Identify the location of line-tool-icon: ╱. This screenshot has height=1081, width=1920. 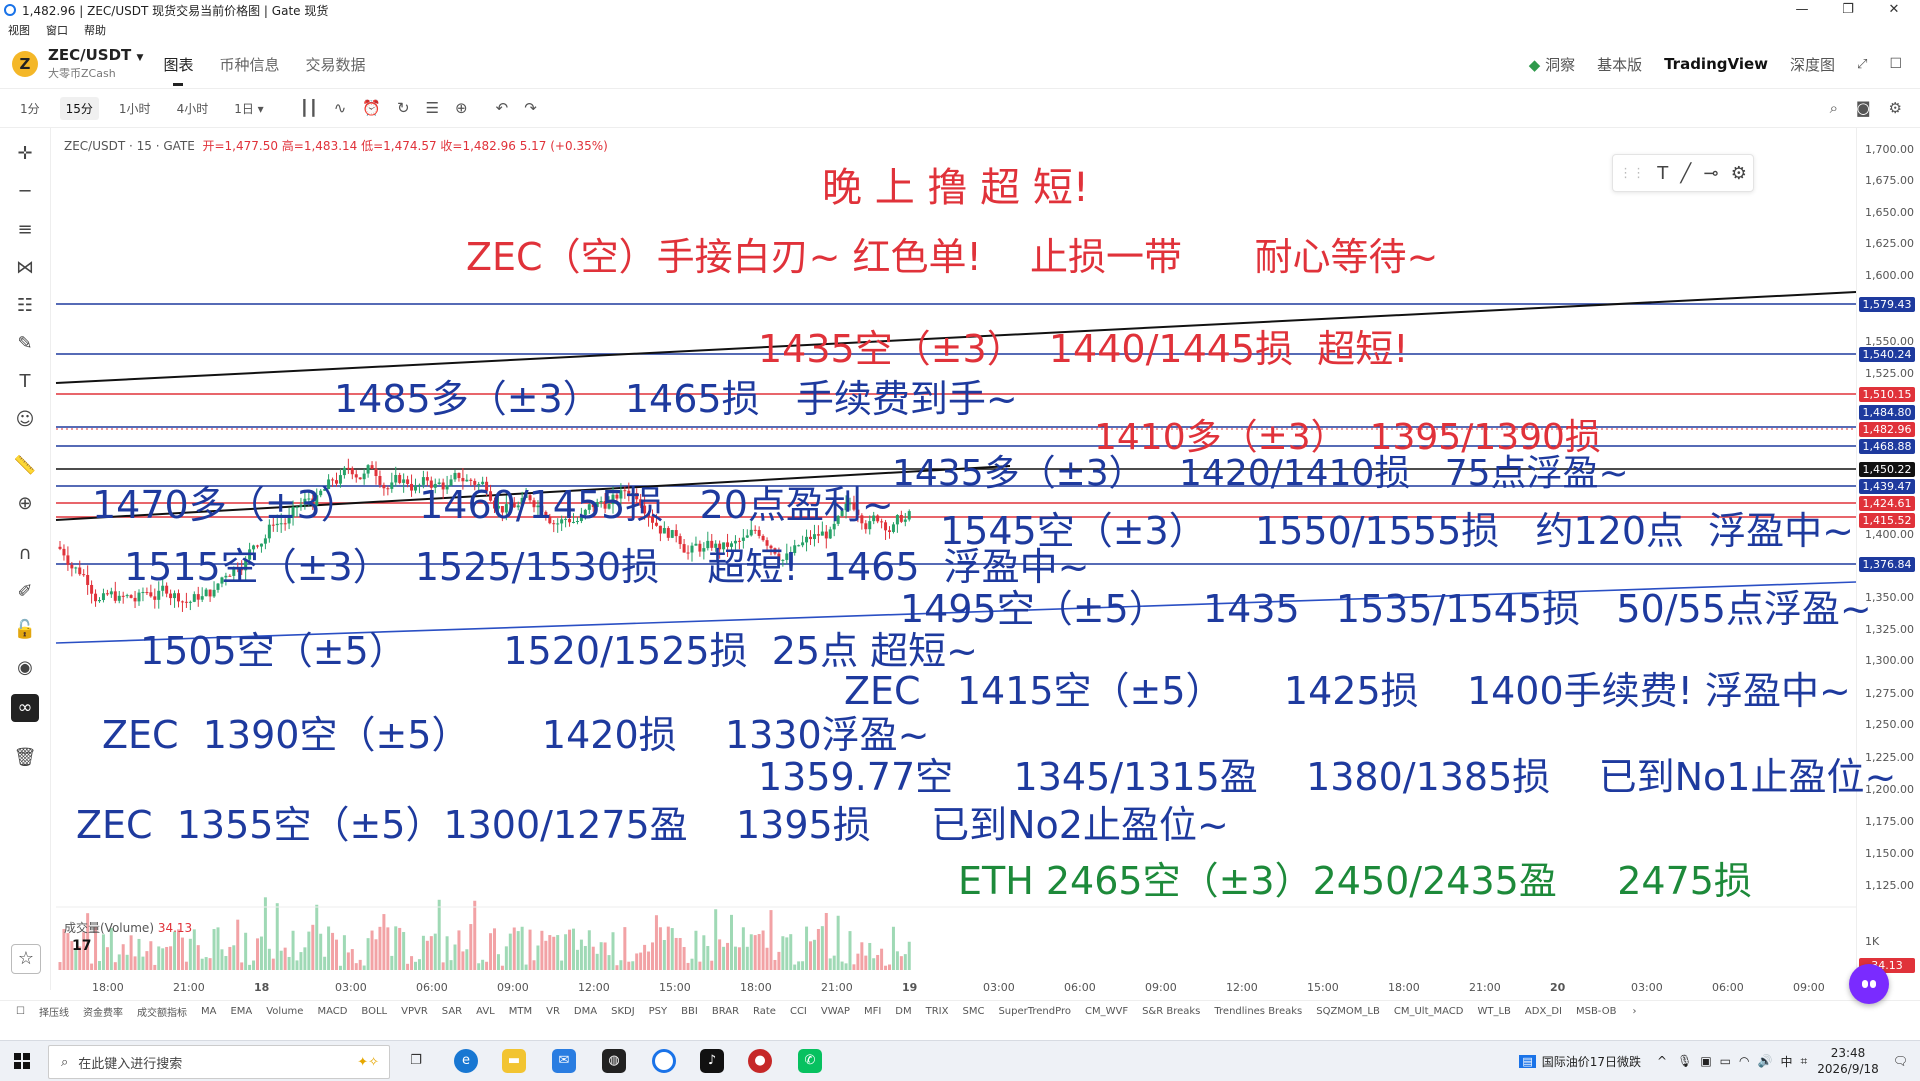
(1685, 173).